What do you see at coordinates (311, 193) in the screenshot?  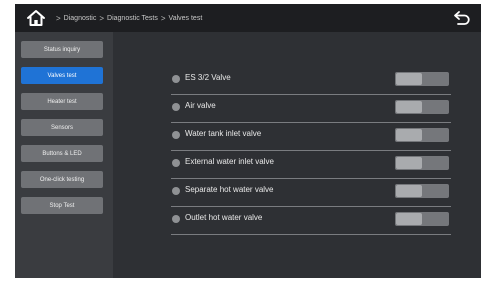 I see `valve-row: Separate hot water valve` at bounding box center [311, 193].